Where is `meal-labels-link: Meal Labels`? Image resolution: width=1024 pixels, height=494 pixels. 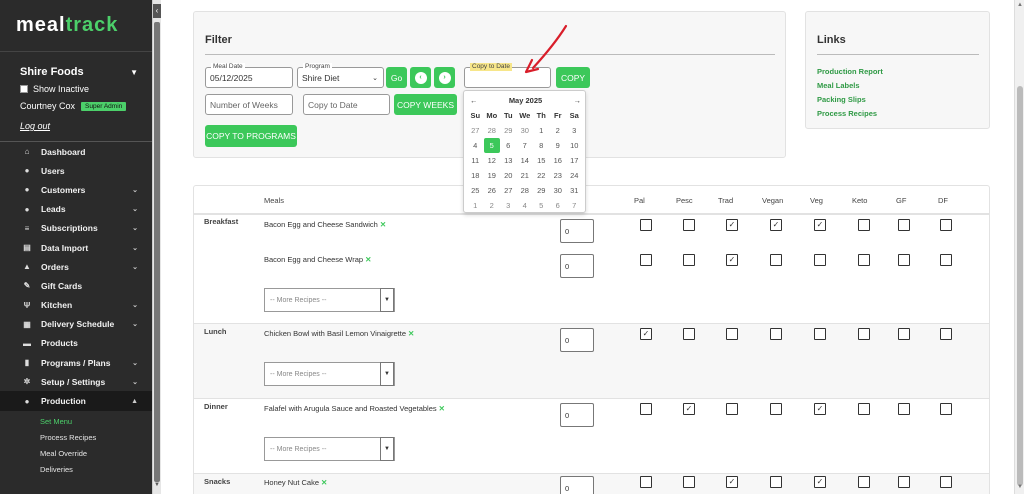 meal-labels-link: Meal Labels is located at coordinates (838, 85).